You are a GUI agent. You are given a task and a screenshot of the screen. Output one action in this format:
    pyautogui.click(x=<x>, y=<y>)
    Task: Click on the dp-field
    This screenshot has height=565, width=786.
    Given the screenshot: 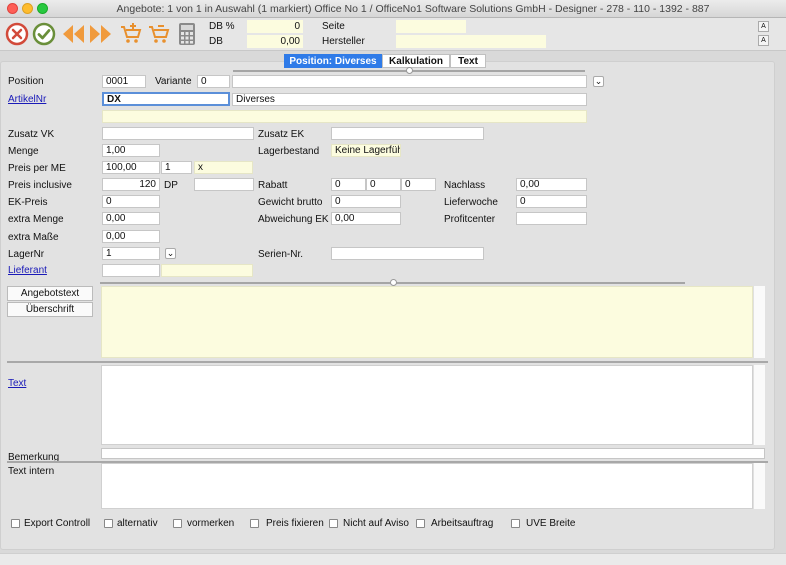 What is the action you would take?
    pyautogui.click(x=224, y=184)
    